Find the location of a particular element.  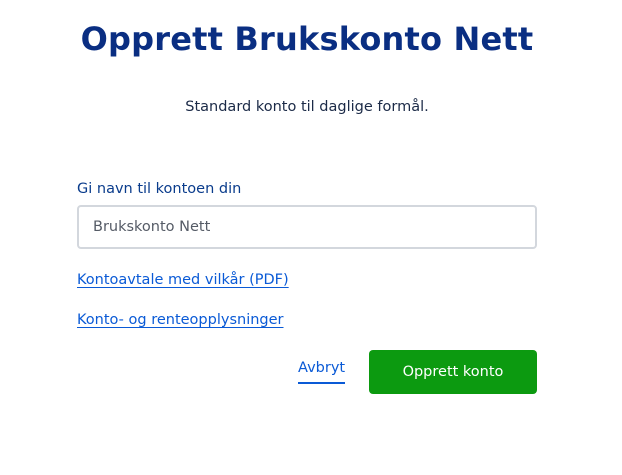

account-rates-link: Konto- og renteopplysninger is located at coordinates (180, 320).